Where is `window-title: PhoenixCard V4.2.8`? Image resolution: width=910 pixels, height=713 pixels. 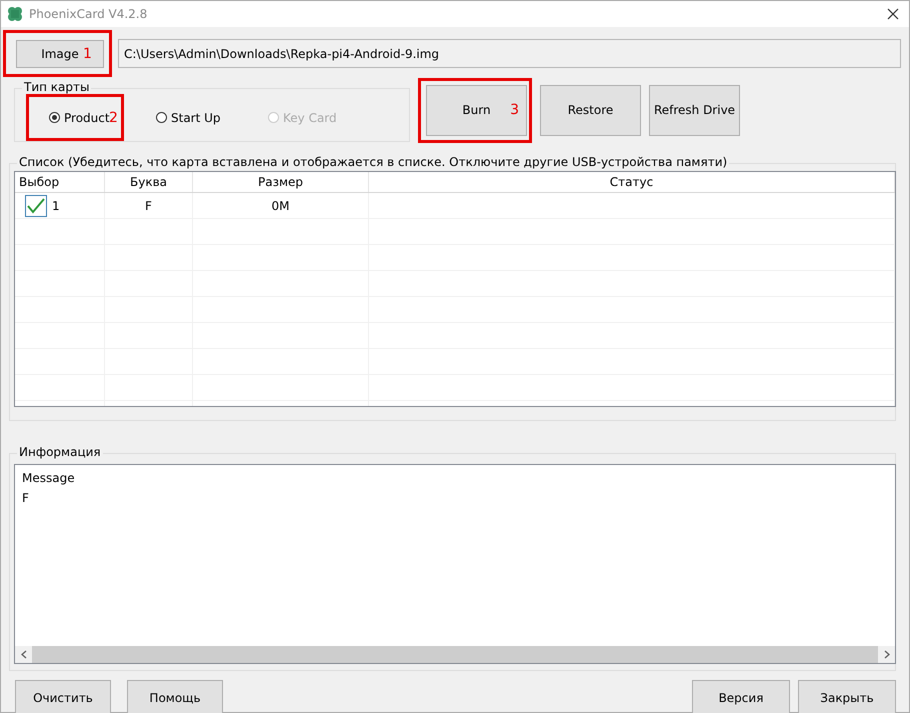
window-title: PhoenixCard V4.2.8 is located at coordinates (88, 14).